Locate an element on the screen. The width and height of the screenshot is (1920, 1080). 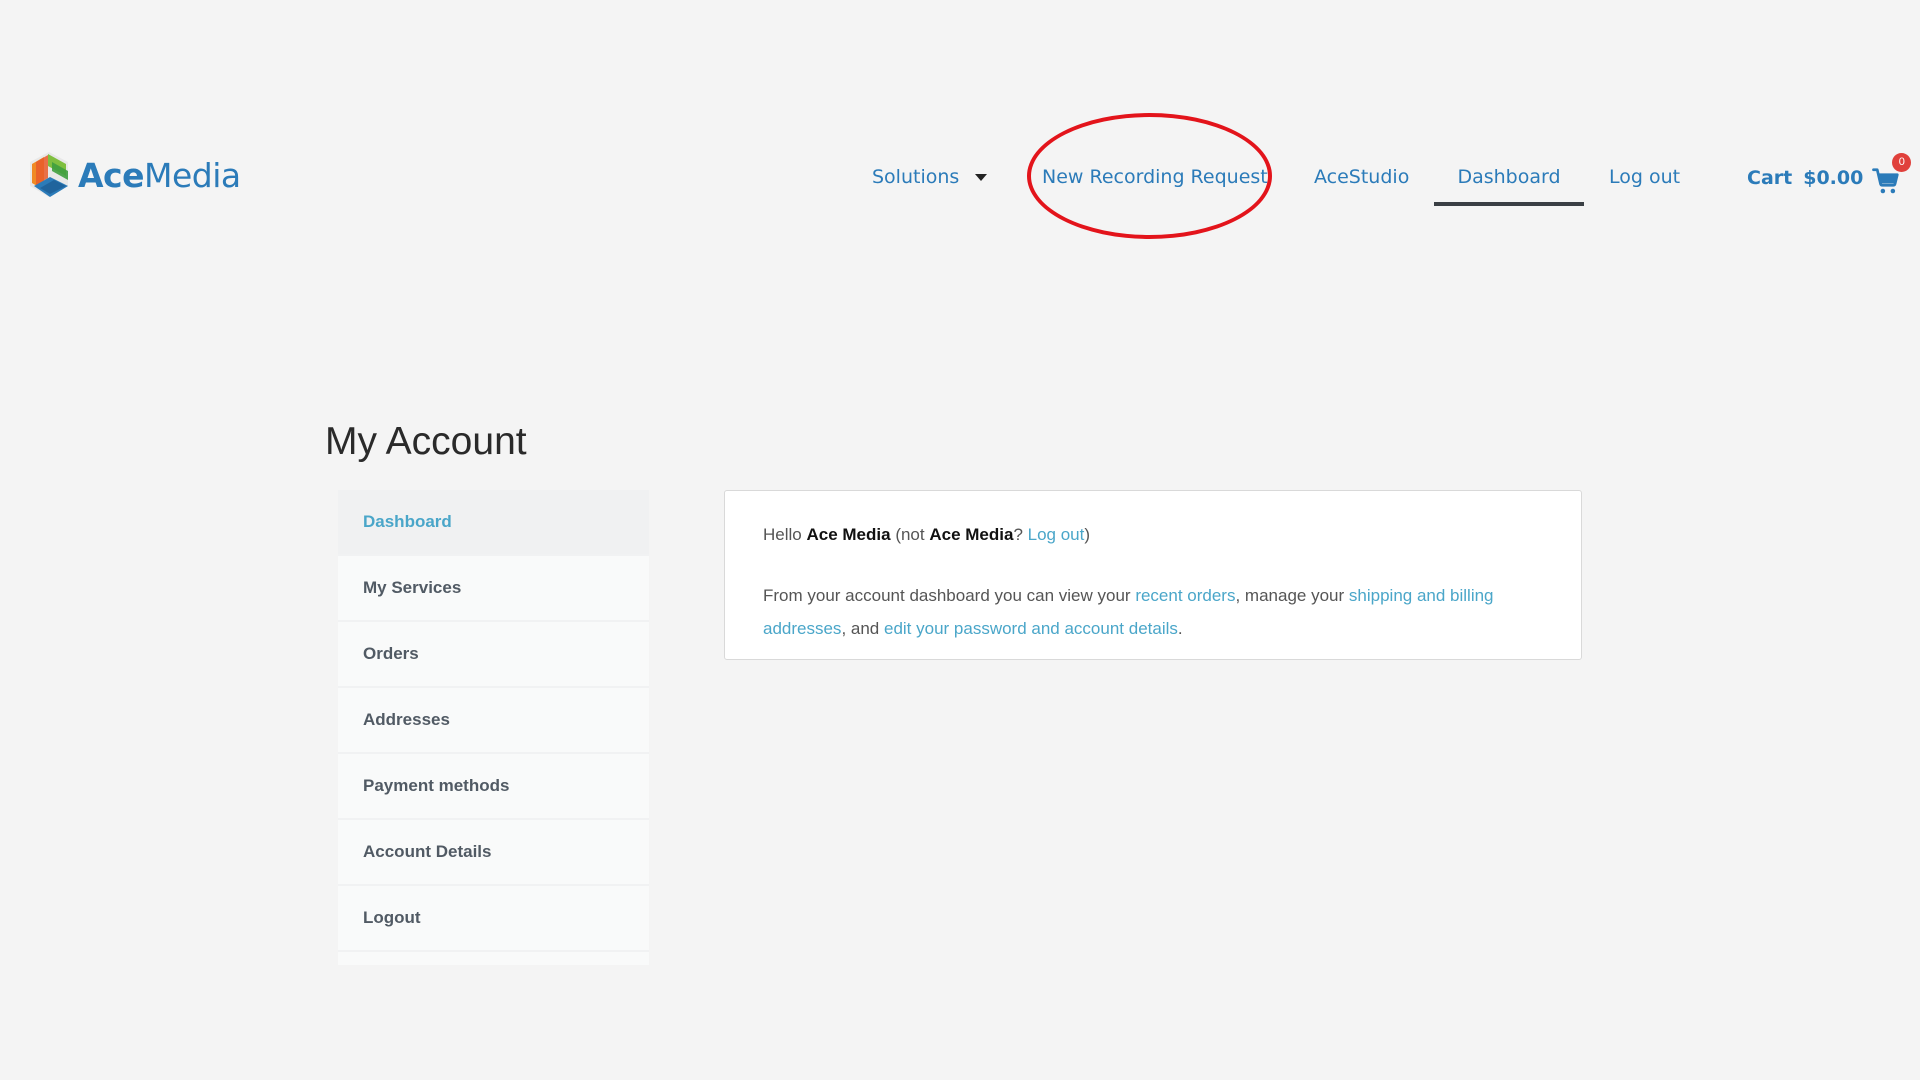
greeting-not-user: Ace Media is located at coordinates (971, 534).